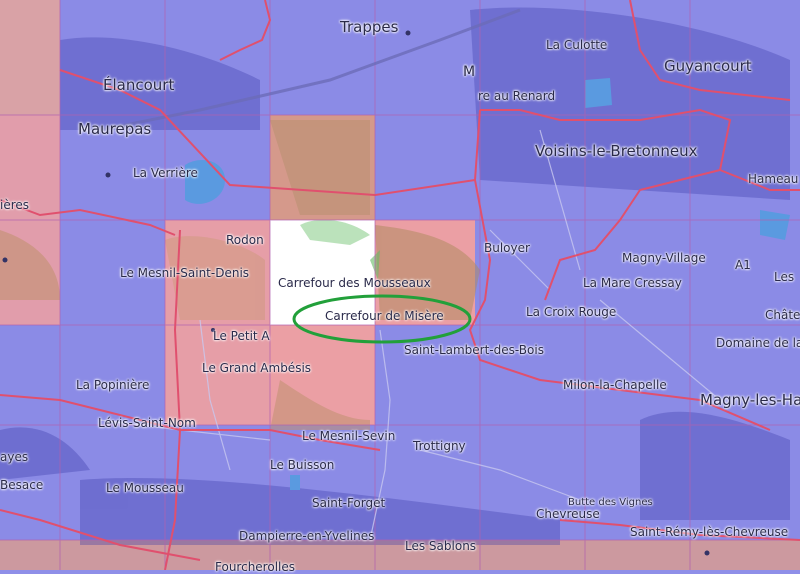  Describe the element at coordinates (474, 350) in the screenshot. I see `label-saint-lambert: Saint-Lambert-des-Bois` at that location.